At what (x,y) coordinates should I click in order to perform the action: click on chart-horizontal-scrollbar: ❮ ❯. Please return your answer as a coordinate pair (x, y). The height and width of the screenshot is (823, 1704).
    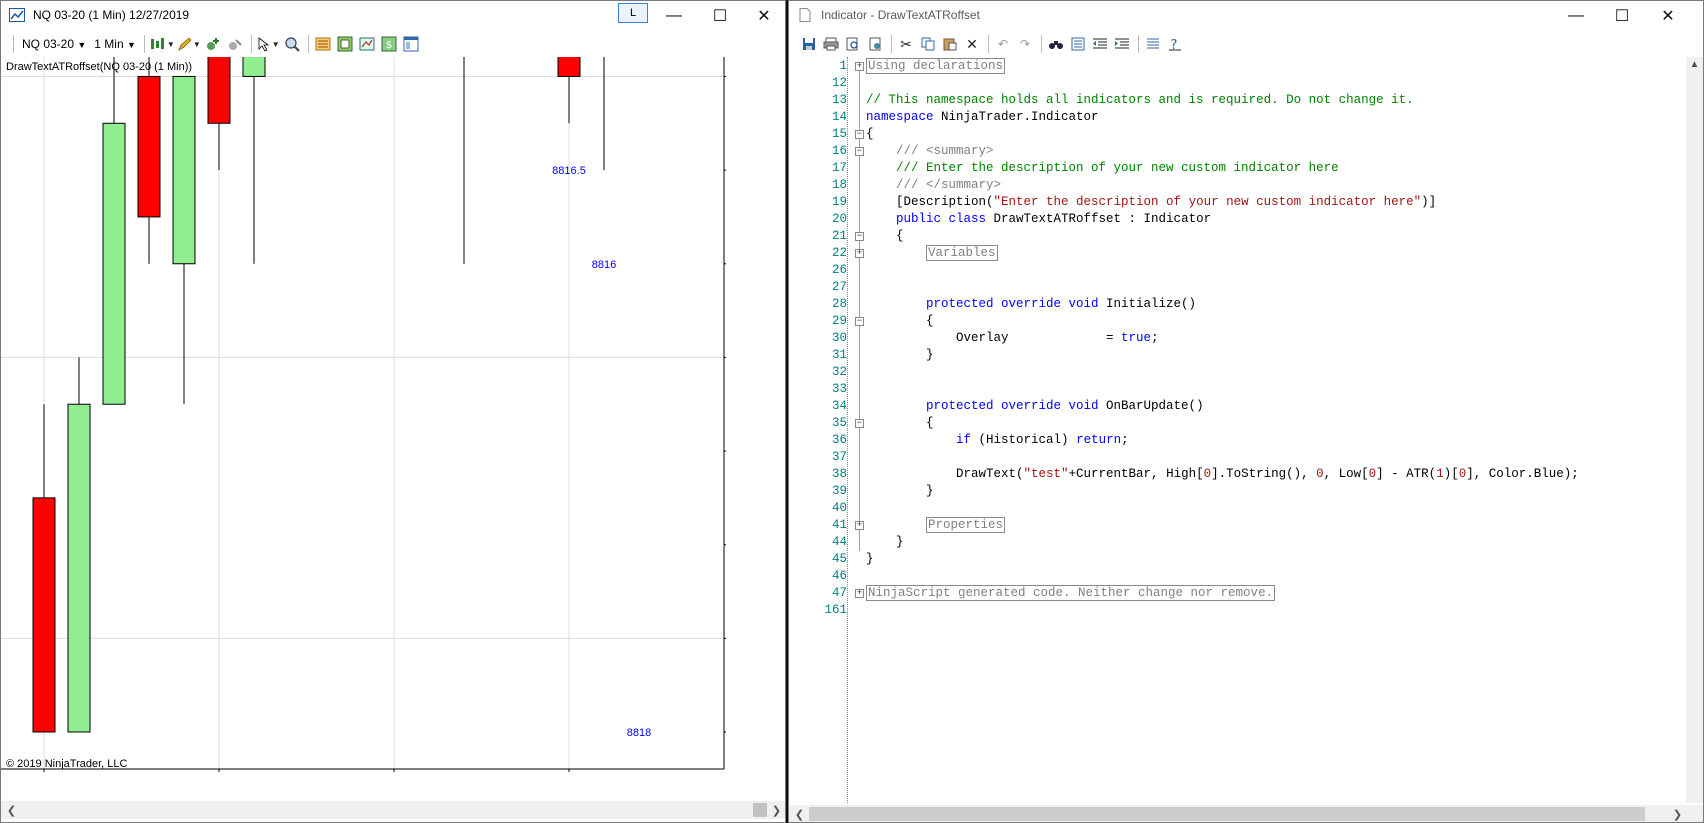
    Looking at the image, I should click on (393, 810).